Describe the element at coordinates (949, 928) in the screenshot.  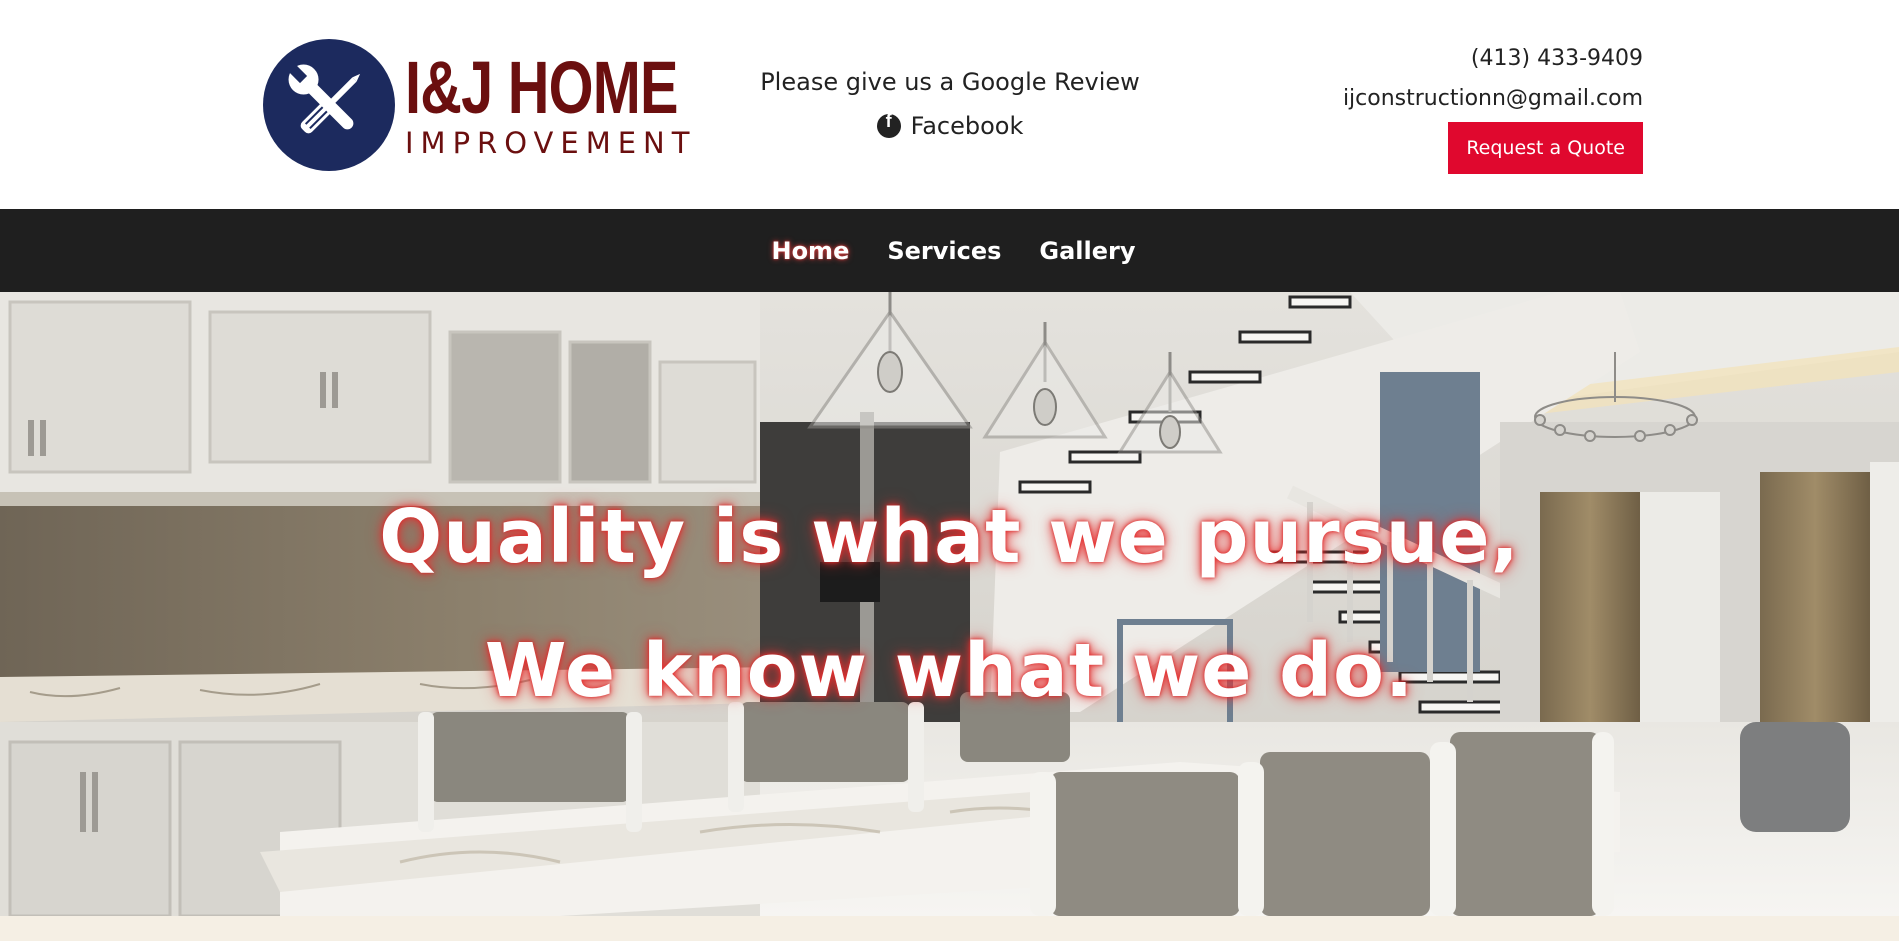
I see `section-divider-band` at that location.